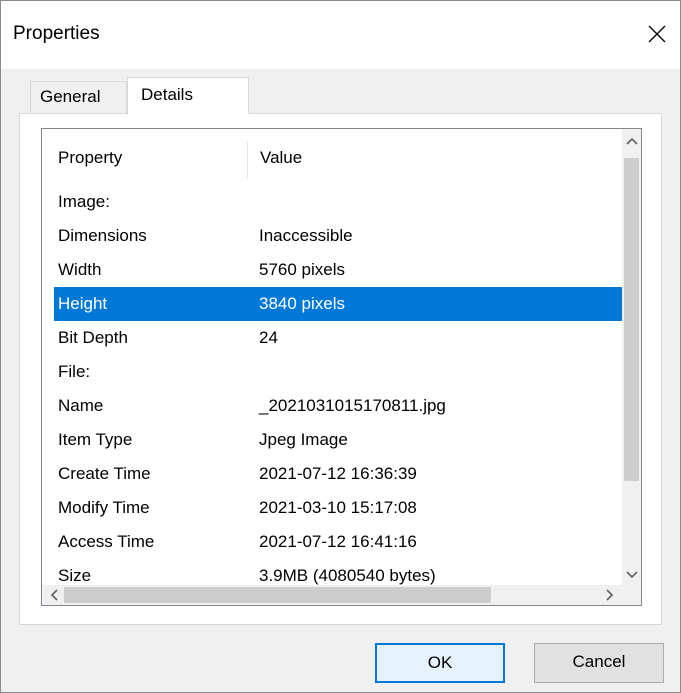  What do you see at coordinates (102, 235) in the screenshot?
I see `property-name: Dimensions` at bounding box center [102, 235].